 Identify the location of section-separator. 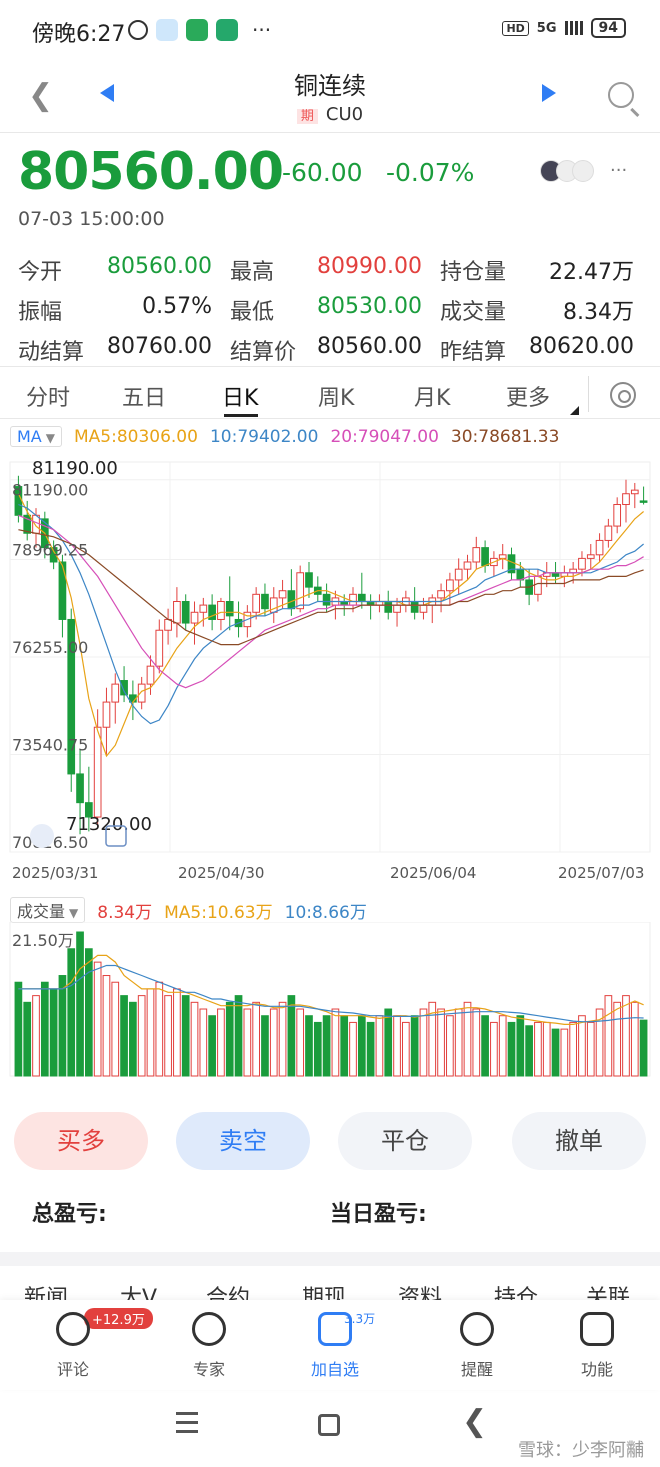
(330, 1259).